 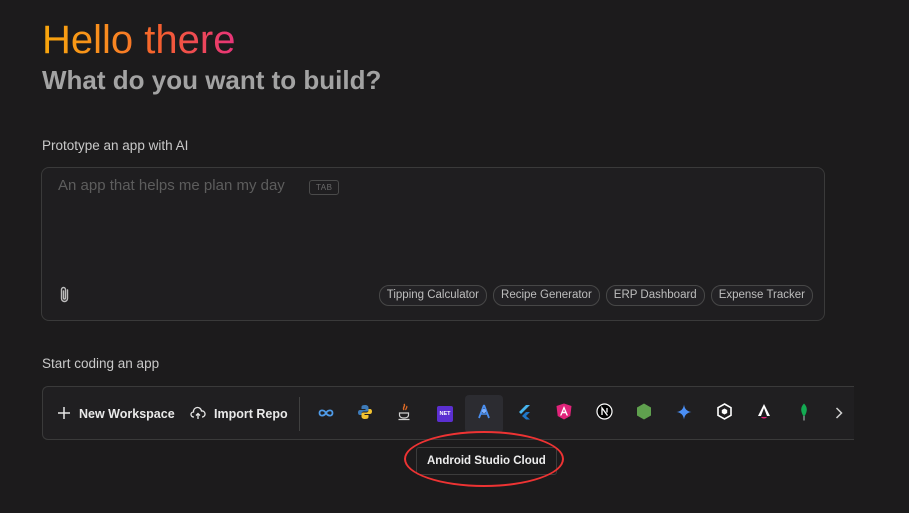 I want to click on suggestion-chip-erp-dashboard: ERP Dashboard, so click(x=655, y=295).